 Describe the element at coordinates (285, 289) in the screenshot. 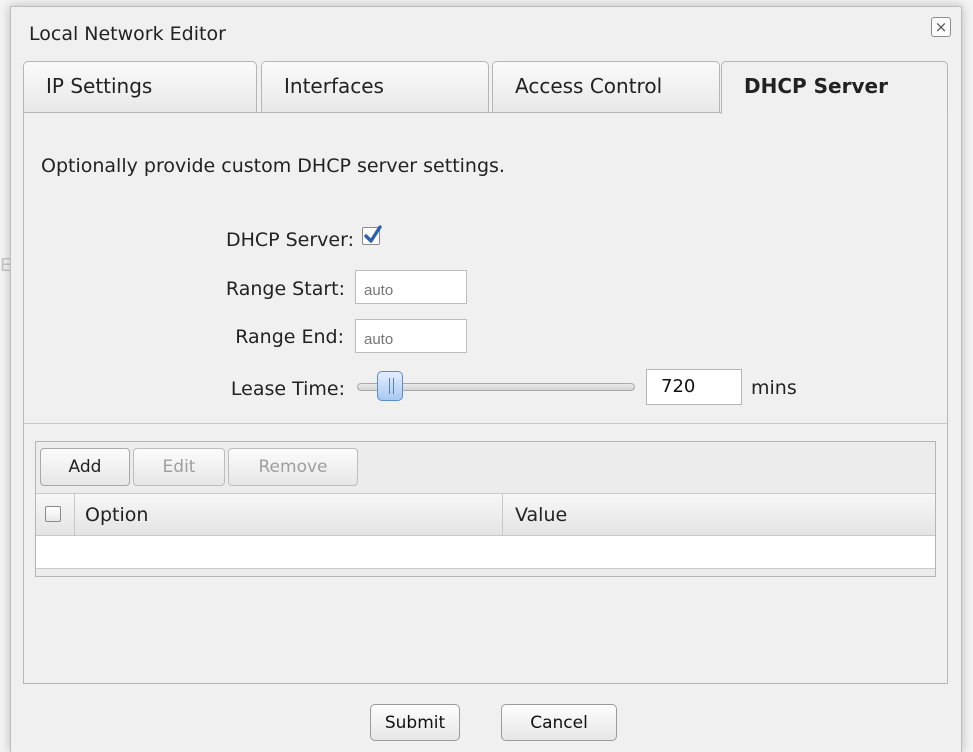

I see `range-start-label: Range Start:` at that location.